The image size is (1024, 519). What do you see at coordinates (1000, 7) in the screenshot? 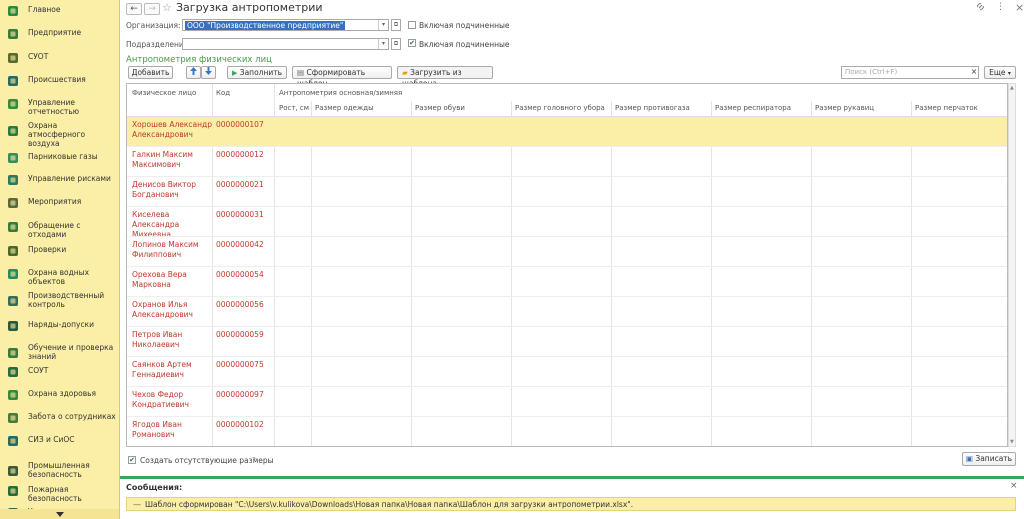
I see `more-actions-icon: ⋮` at bounding box center [1000, 7].